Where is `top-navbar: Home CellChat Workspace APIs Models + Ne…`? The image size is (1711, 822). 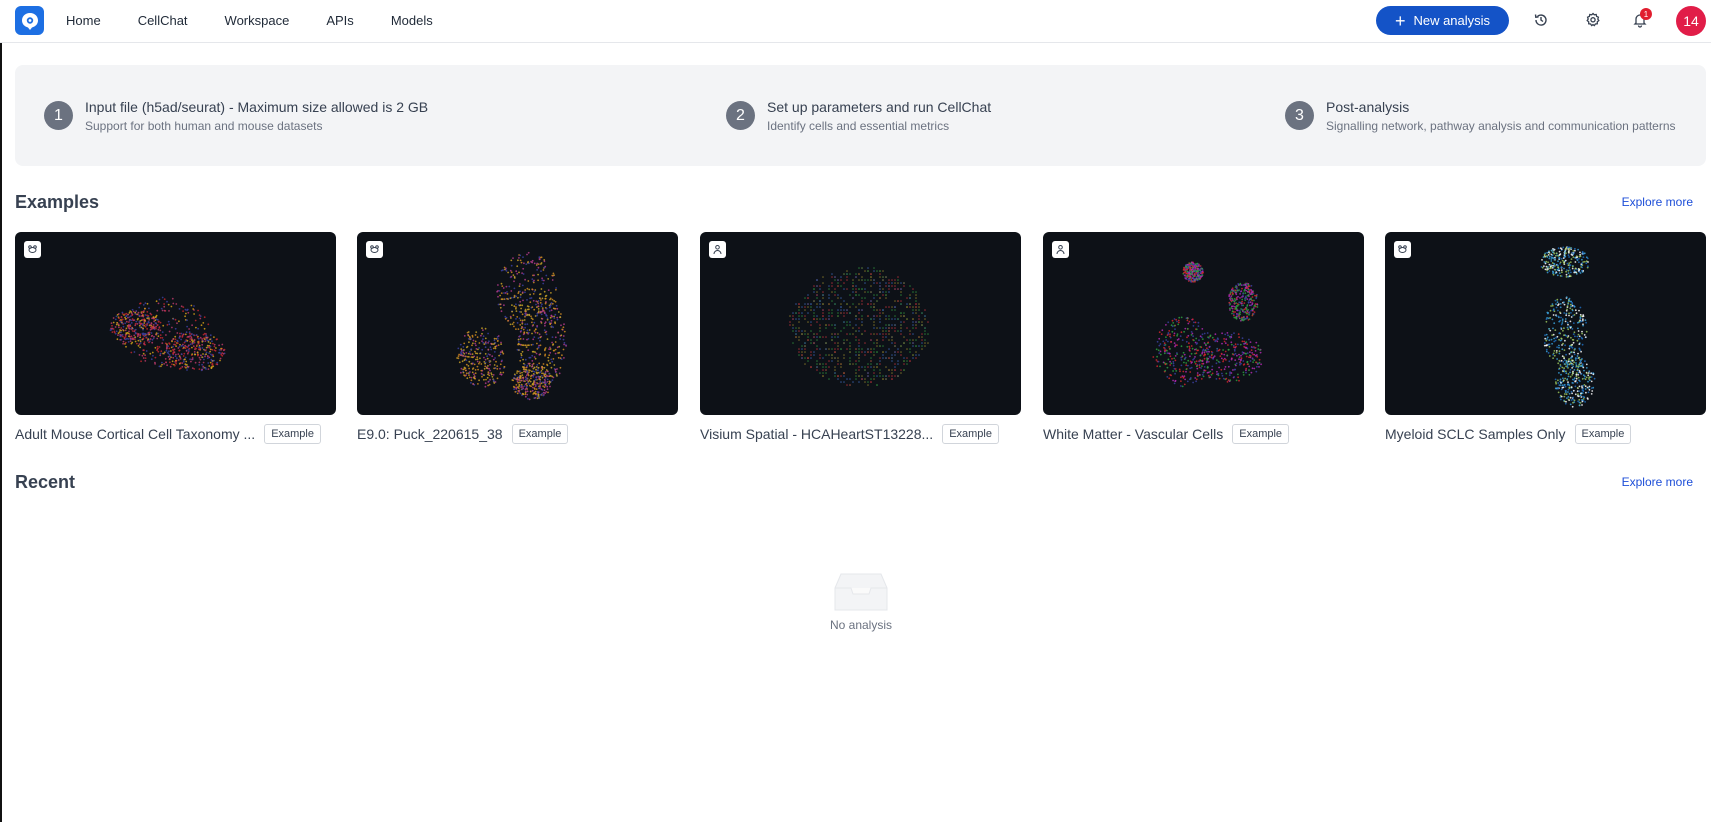
top-navbar: Home CellChat Workspace APIs Models + Ne… is located at coordinates (855, 21).